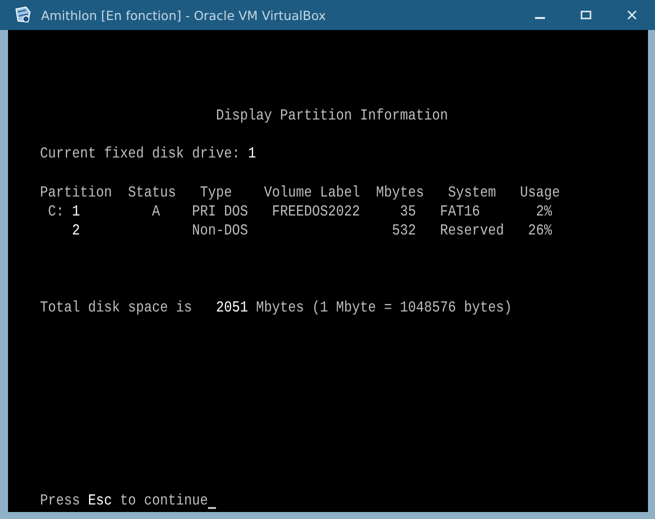 The height and width of the screenshot is (519, 655). Describe the element at coordinates (152, 193) in the screenshot. I see `column-header: Status` at that location.